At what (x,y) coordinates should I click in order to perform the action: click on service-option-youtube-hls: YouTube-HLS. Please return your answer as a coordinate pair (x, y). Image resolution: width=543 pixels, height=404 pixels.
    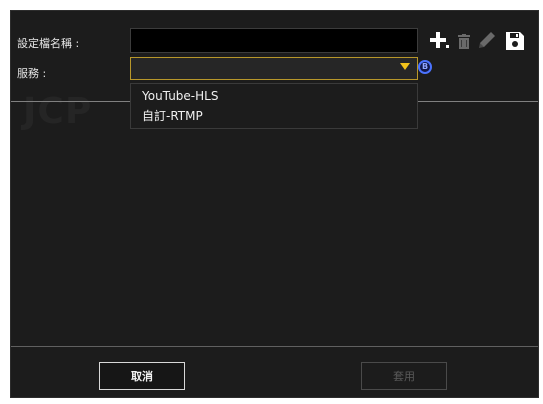
    Looking at the image, I should click on (274, 96).